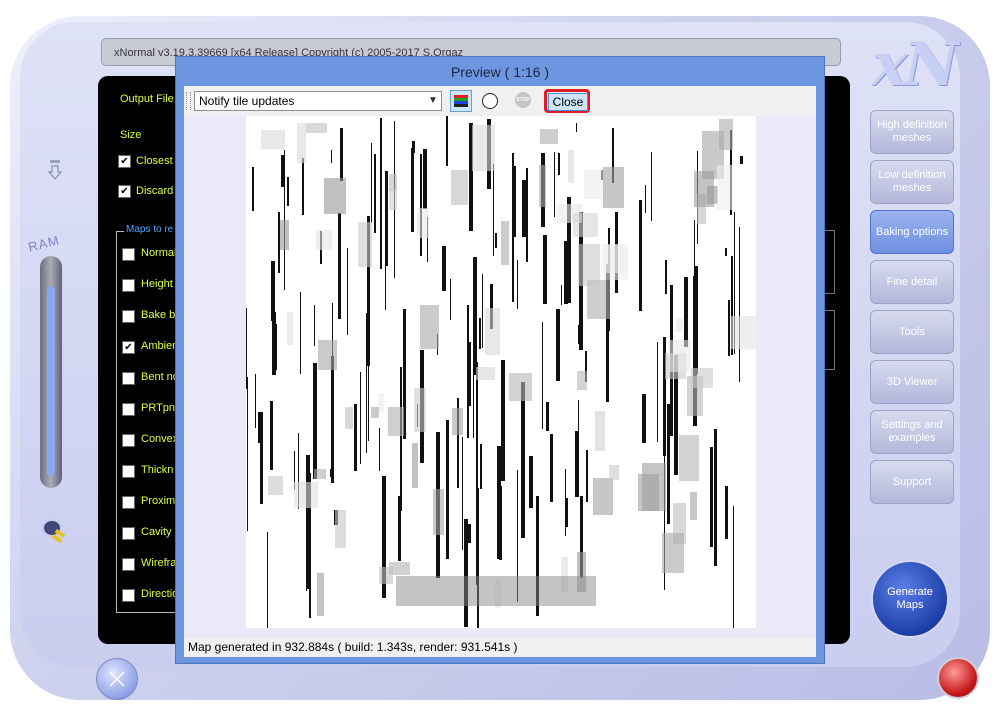  Describe the element at coordinates (912, 482) in the screenshot. I see `sidebar-button: Support` at that location.